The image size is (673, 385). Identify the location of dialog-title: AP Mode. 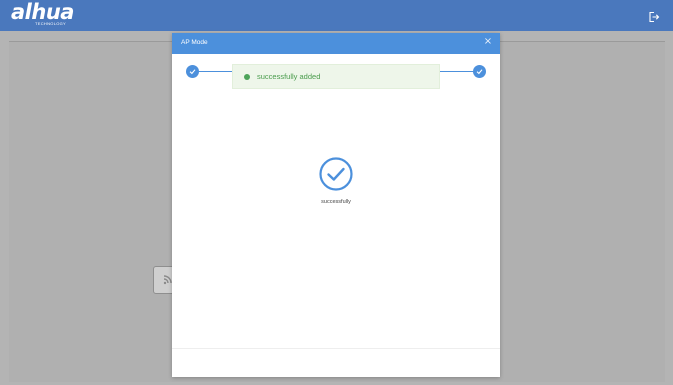
(194, 42).